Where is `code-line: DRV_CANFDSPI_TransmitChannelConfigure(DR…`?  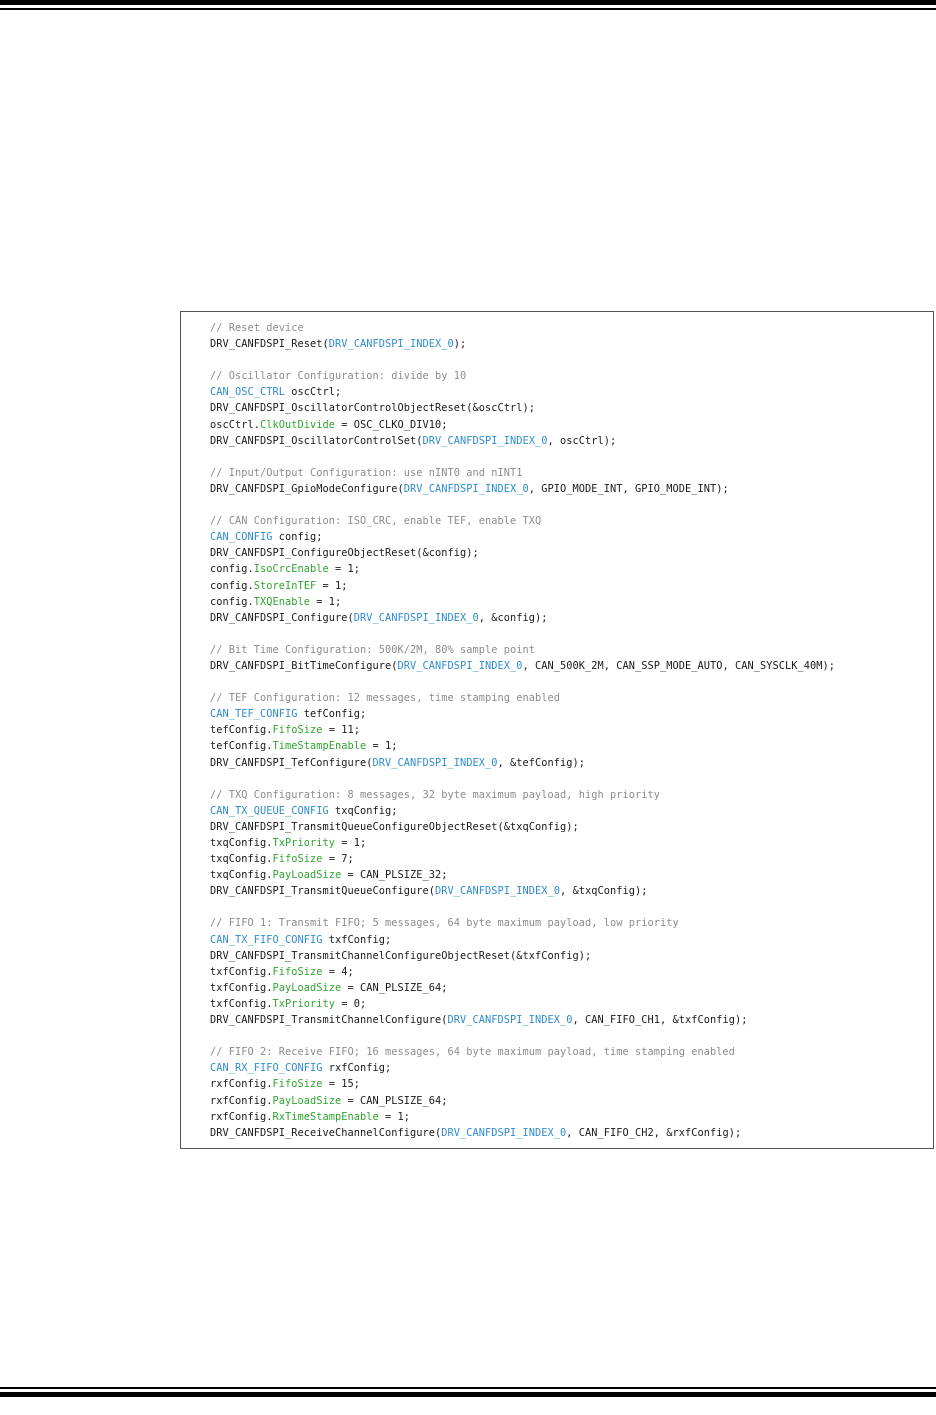
code-line: DRV_CANFDSPI_TransmitChannelConfigure(DR… is located at coordinates (522, 1020).